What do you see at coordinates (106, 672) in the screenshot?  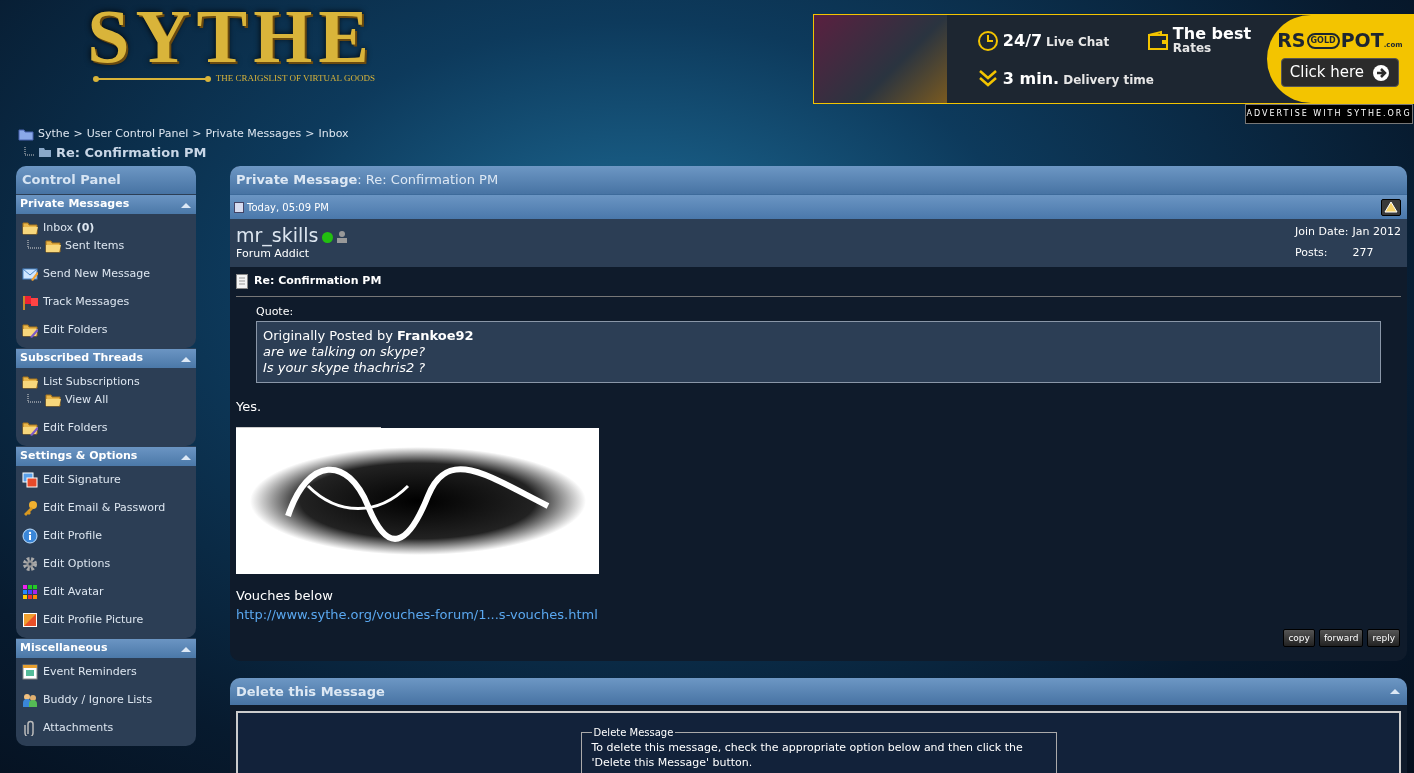 I see `sidebar-link: Event Reminders` at bounding box center [106, 672].